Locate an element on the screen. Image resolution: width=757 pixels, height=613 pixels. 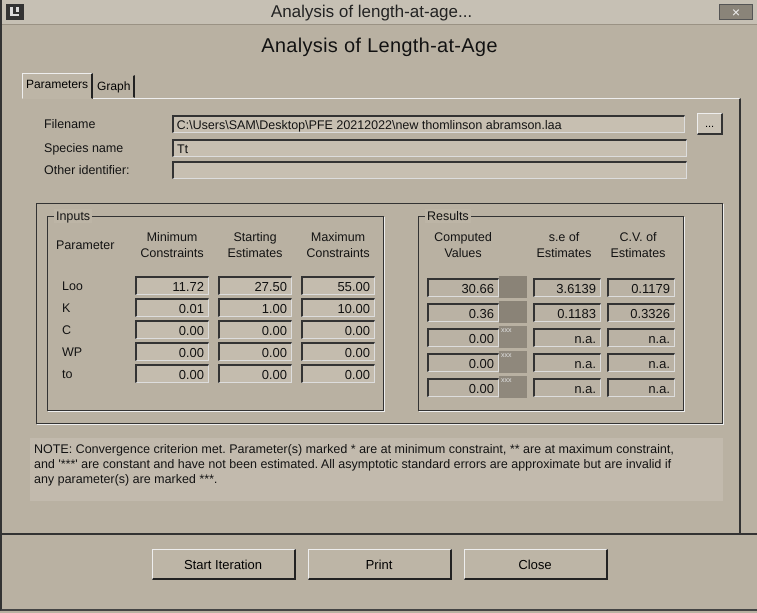
column-header: Computed Values is located at coordinates (463, 245).